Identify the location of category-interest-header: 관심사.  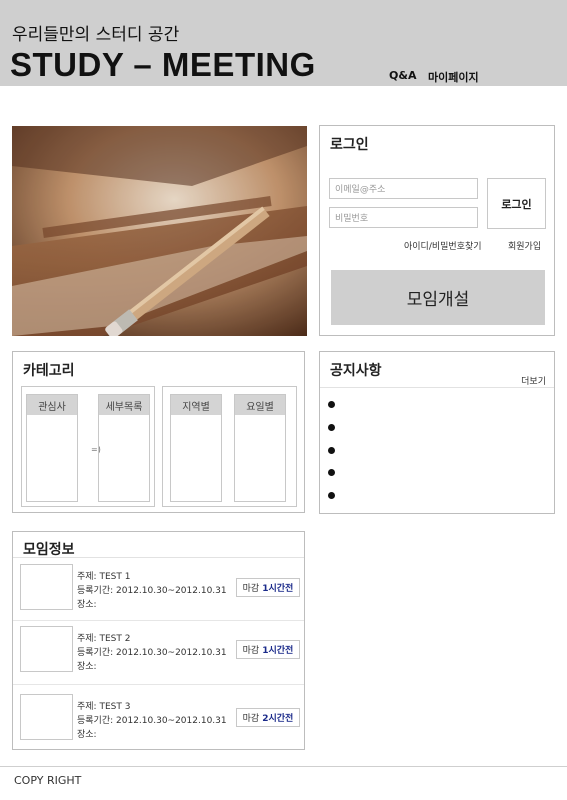
(52, 405).